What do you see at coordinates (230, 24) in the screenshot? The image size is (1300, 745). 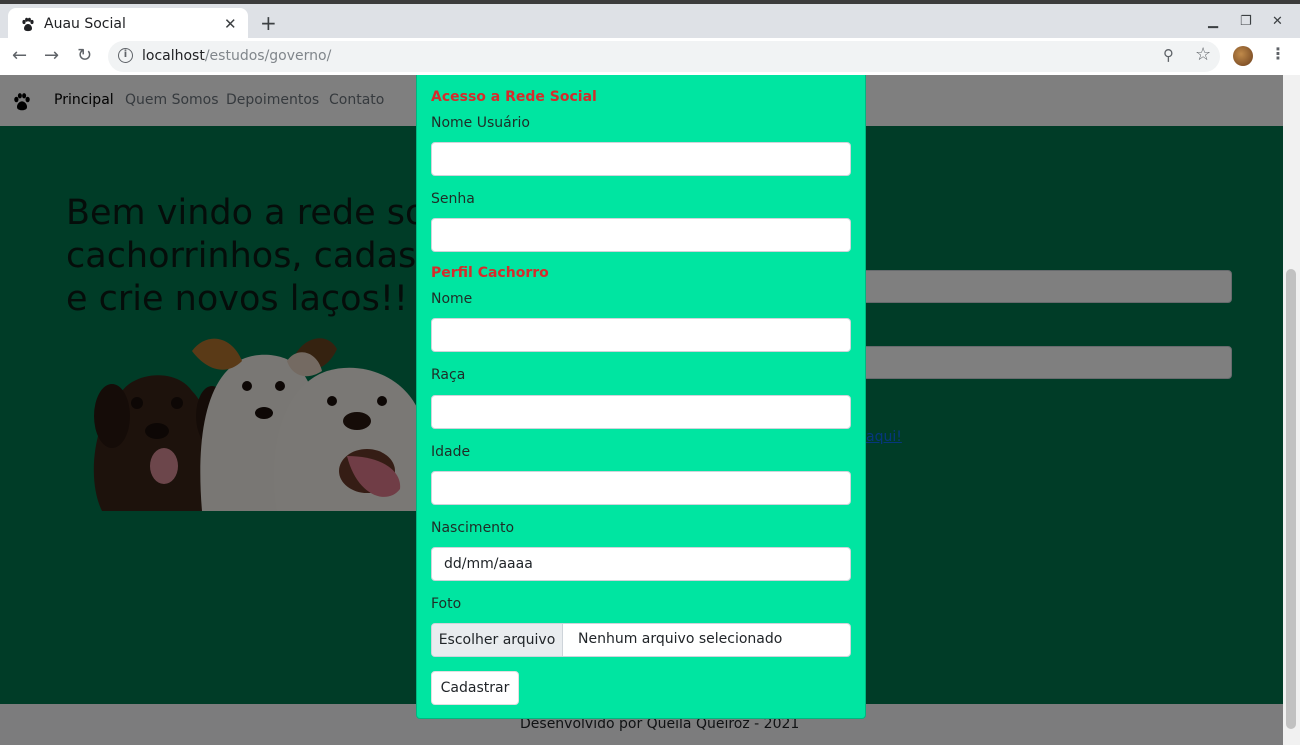 I see `tab-close-icon: ✕` at bounding box center [230, 24].